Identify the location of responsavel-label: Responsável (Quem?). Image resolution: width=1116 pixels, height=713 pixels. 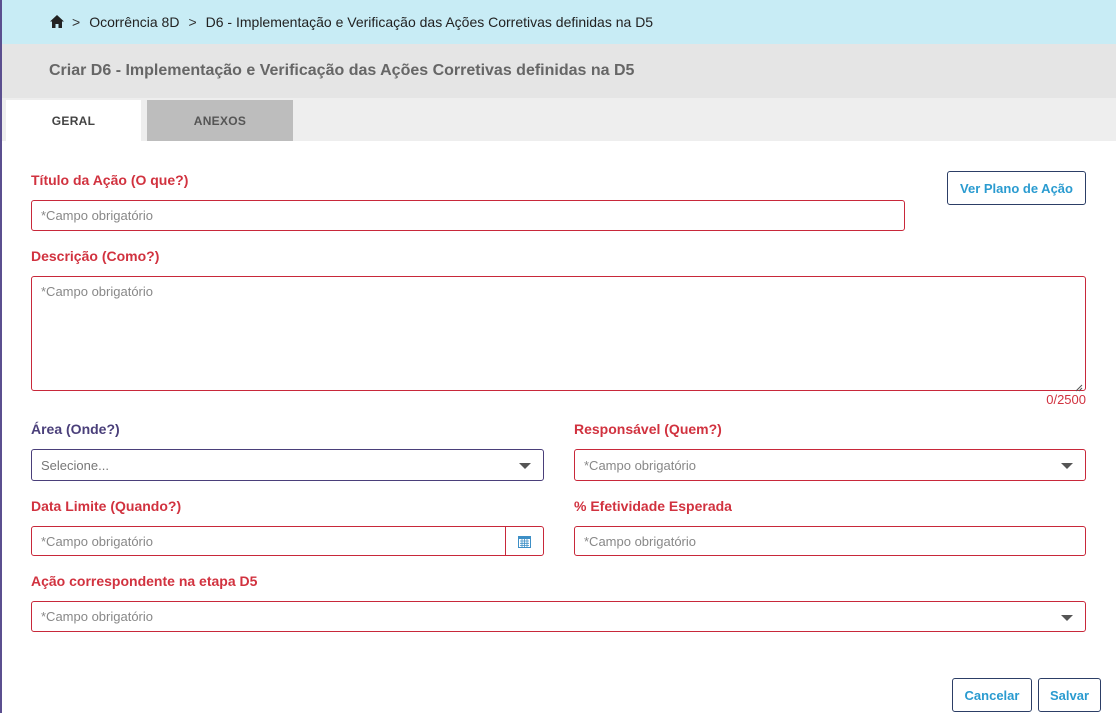
(648, 429).